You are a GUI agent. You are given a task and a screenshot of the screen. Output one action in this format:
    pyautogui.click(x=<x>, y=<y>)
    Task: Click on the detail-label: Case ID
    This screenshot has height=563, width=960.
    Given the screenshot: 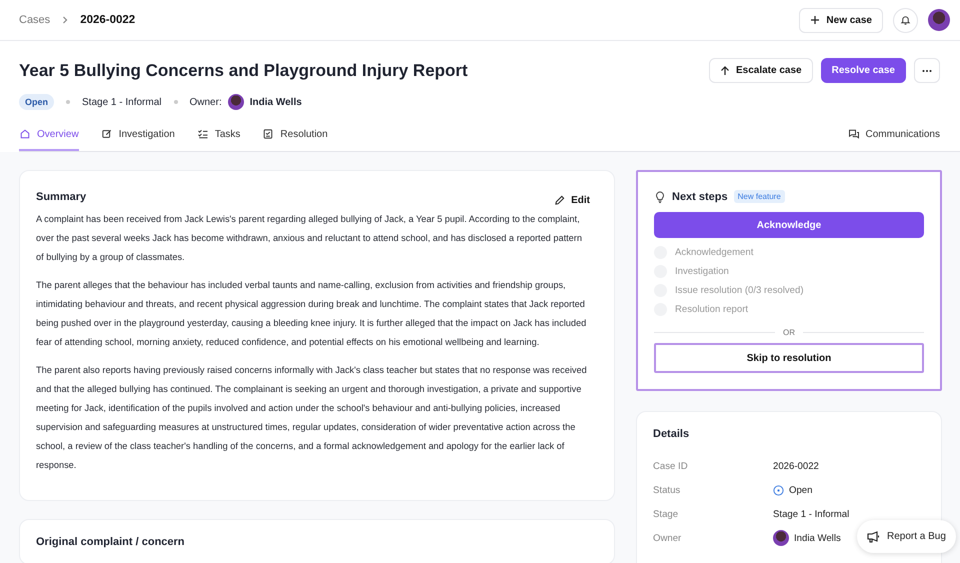 What is the action you would take?
    pyautogui.click(x=671, y=466)
    